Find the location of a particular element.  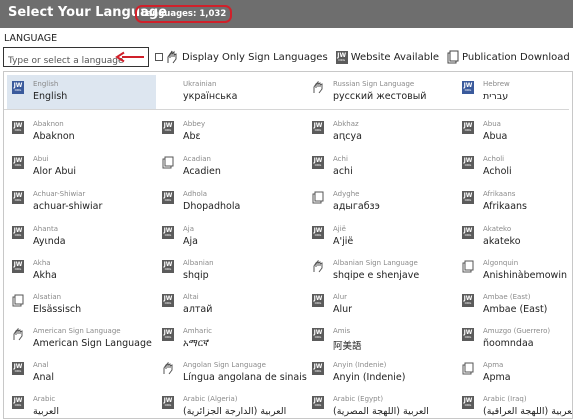

language-english-name: Angolan Sign Language is located at coordinates (224, 365).